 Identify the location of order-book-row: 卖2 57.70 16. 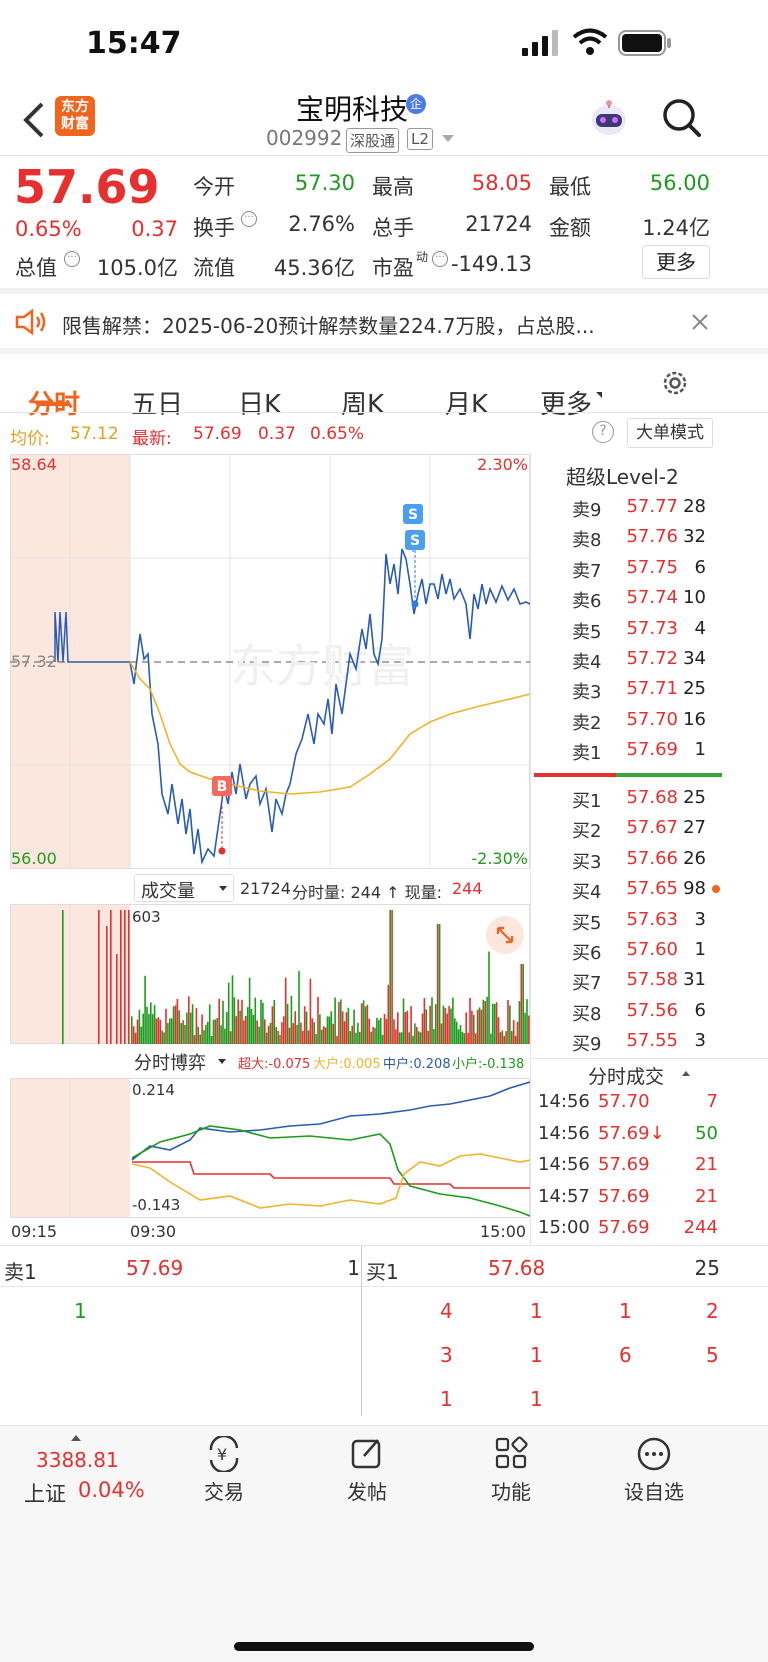
(668, 725).